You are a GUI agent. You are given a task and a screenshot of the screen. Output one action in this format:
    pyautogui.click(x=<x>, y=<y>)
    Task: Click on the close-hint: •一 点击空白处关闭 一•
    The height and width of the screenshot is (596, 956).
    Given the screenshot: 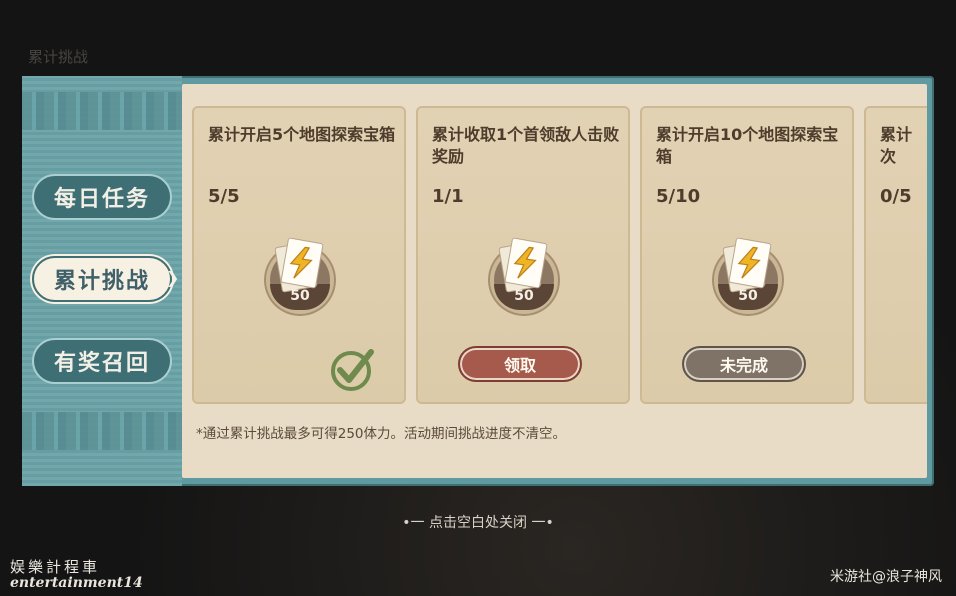 What is the action you would take?
    pyautogui.click(x=478, y=522)
    